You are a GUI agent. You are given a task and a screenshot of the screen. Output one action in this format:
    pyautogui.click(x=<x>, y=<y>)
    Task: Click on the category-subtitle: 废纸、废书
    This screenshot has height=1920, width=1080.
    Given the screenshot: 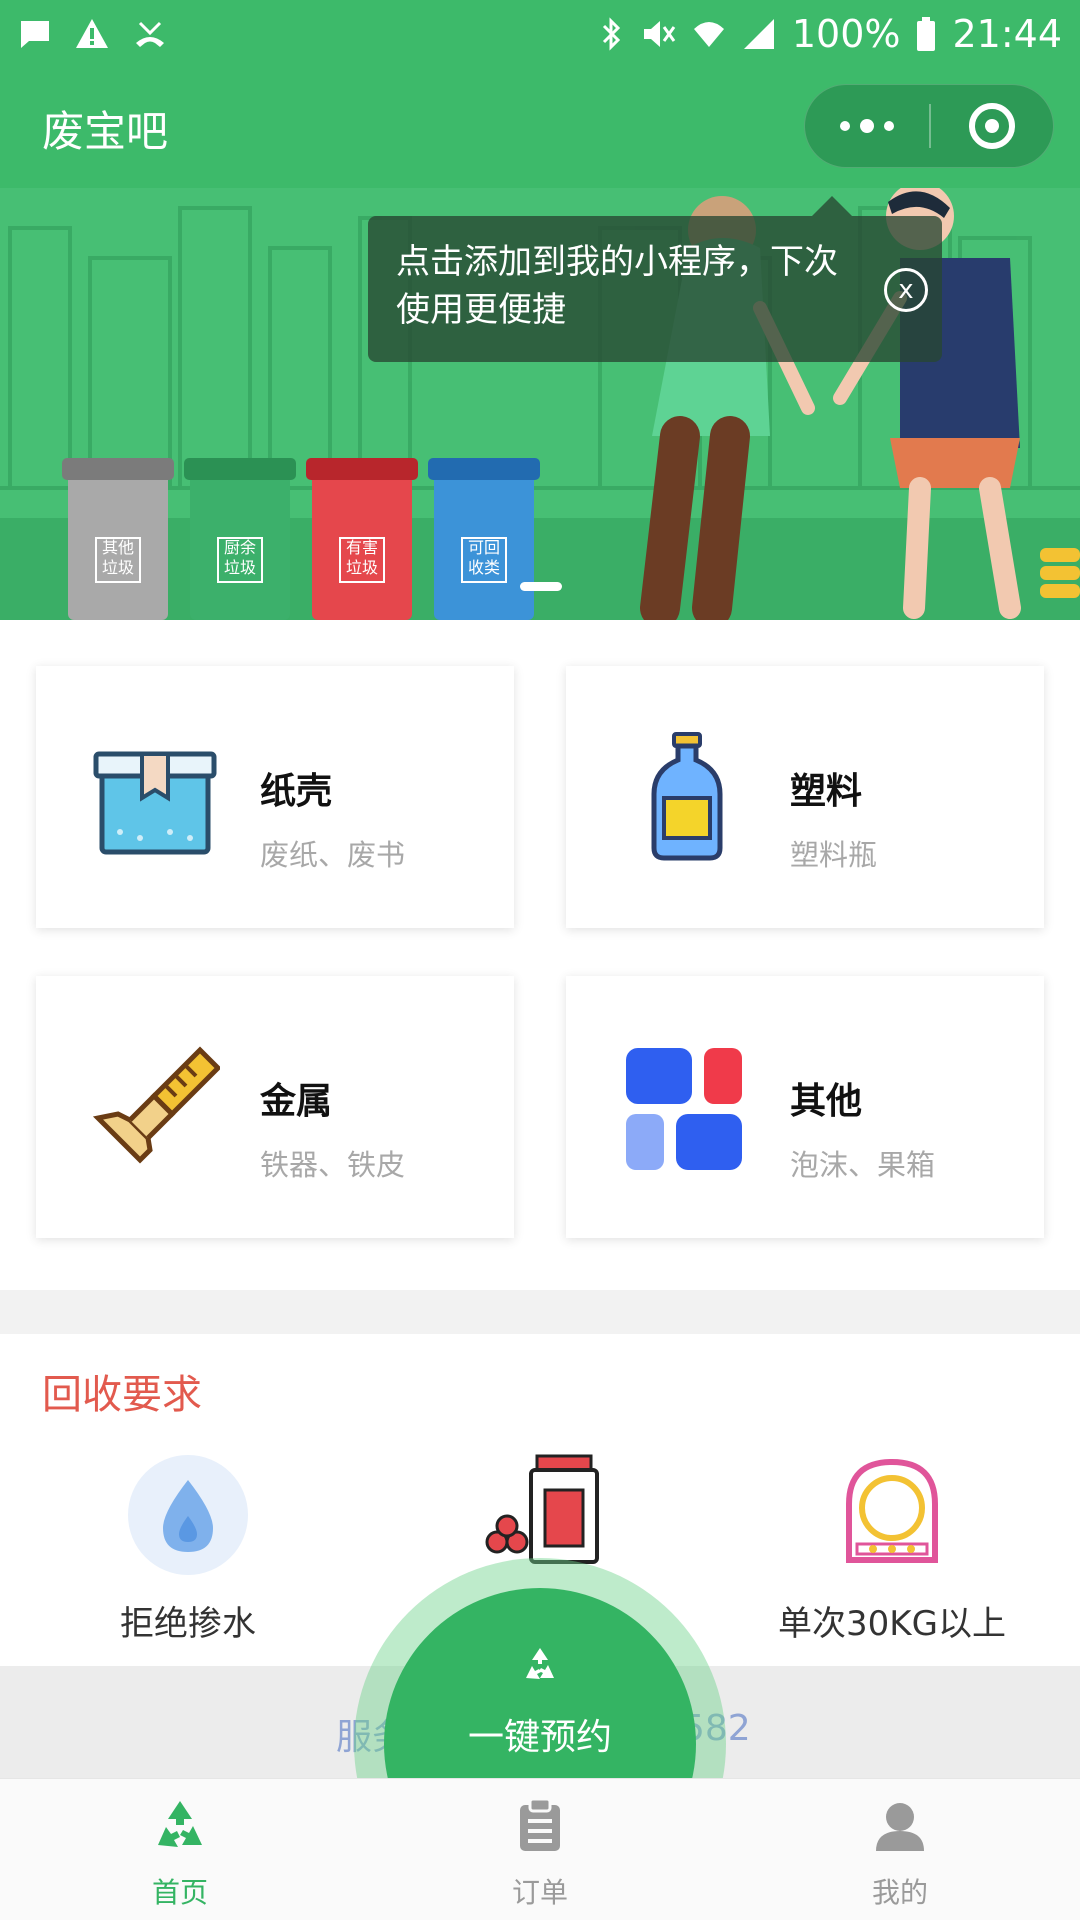 What is the action you would take?
    pyautogui.click(x=333, y=855)
    